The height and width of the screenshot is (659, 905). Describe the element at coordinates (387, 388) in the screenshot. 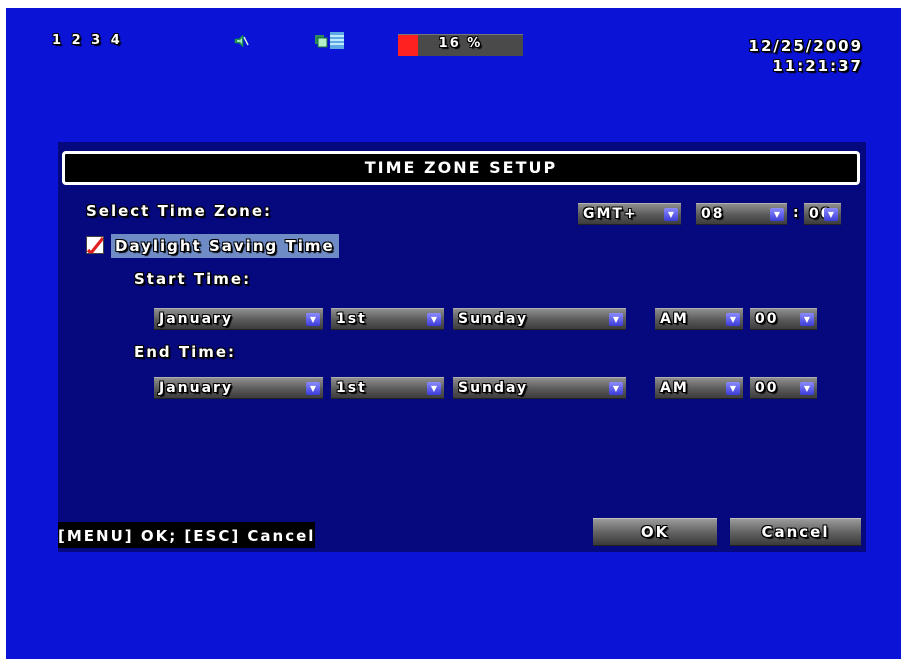

I see `end-week-select: 1st ▼` at that location.